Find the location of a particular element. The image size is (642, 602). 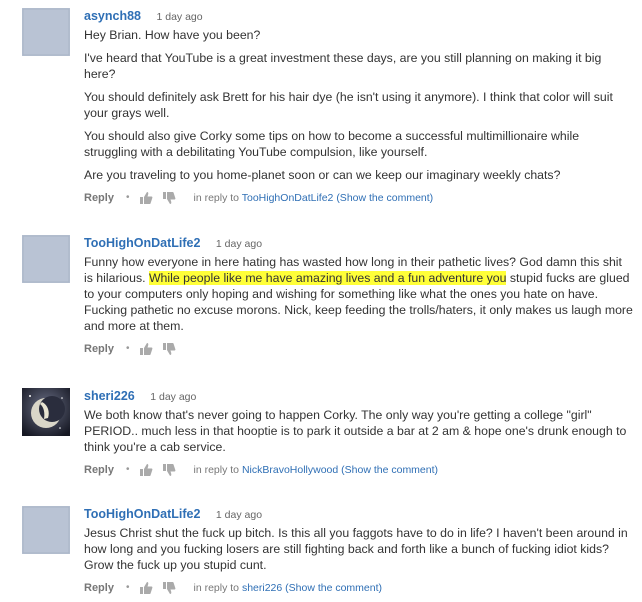

in-reply-to: in reply to sheri226 (Show the comment) is located at coordinates (287, 588).